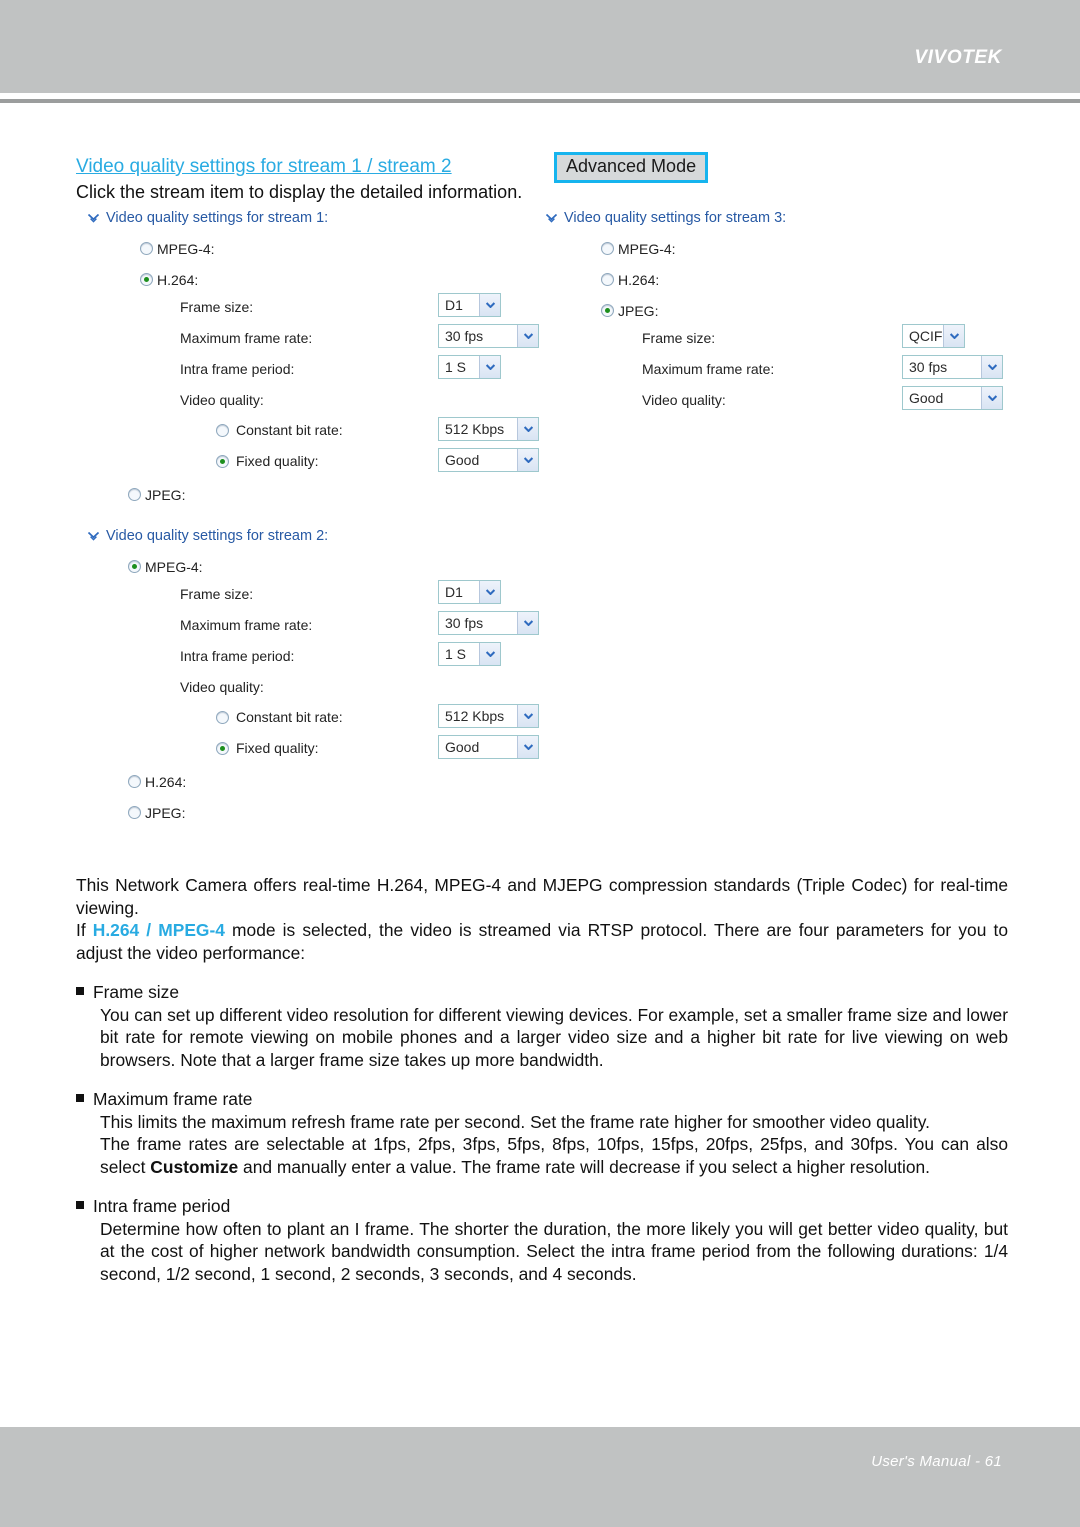  Describe the element at coordinates (222, 400) in the screenshot. I see `stream1-video-quality-label: Video quality:` at that location.